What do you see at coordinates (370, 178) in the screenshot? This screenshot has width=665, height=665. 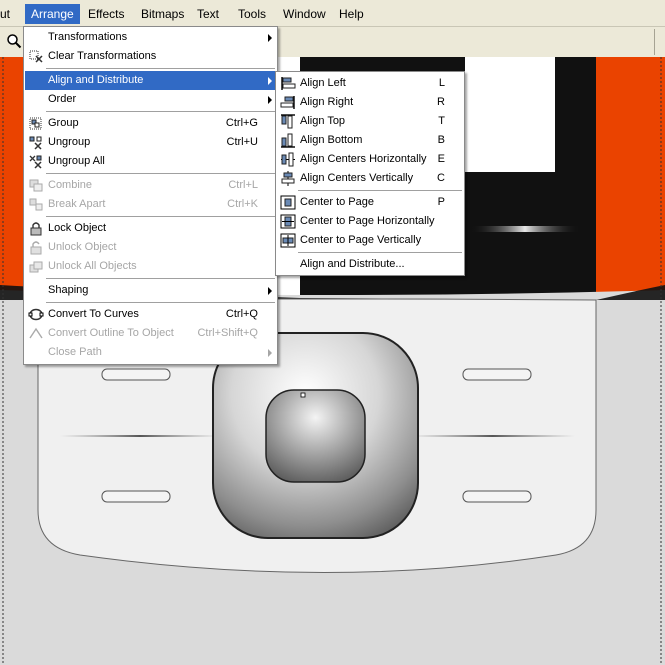 I see `menu-item-align-centers-vertically: Align Centers Vertically C` at bounding box center [370, 178].